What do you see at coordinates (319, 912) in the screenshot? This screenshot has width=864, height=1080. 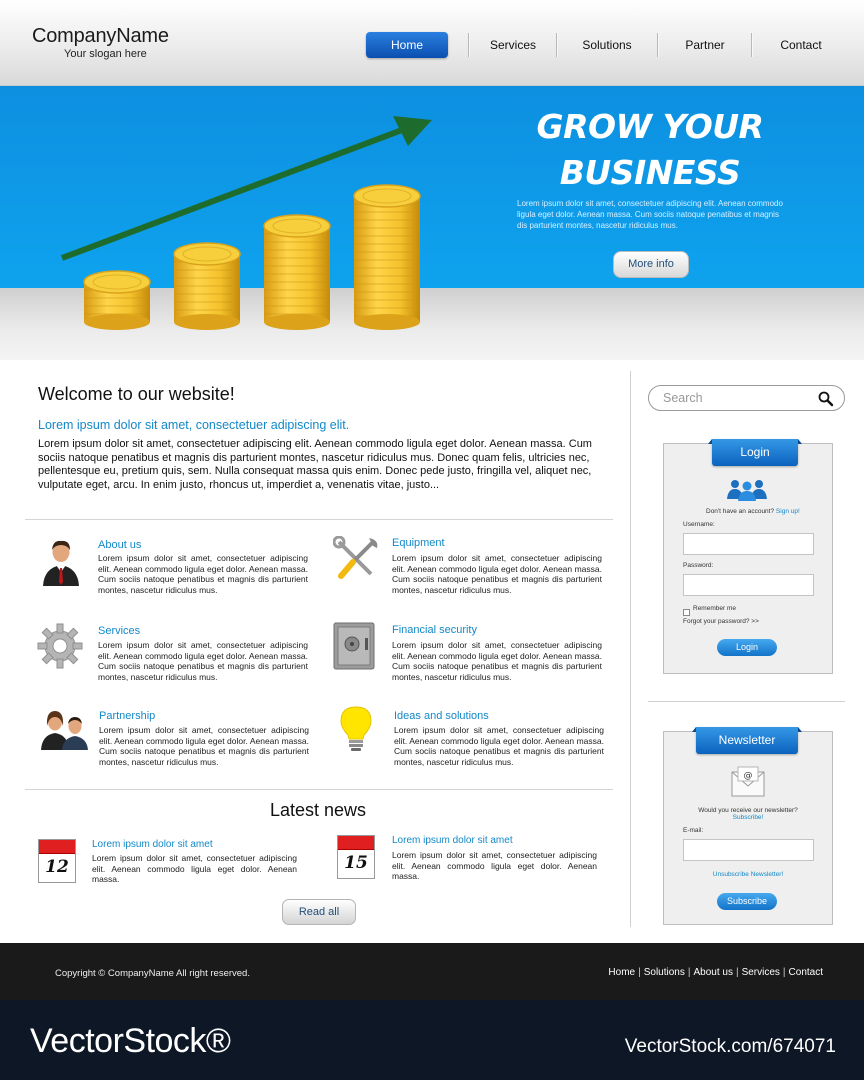 I see `read-all-button: Read all` at bounding box center [319, 912].